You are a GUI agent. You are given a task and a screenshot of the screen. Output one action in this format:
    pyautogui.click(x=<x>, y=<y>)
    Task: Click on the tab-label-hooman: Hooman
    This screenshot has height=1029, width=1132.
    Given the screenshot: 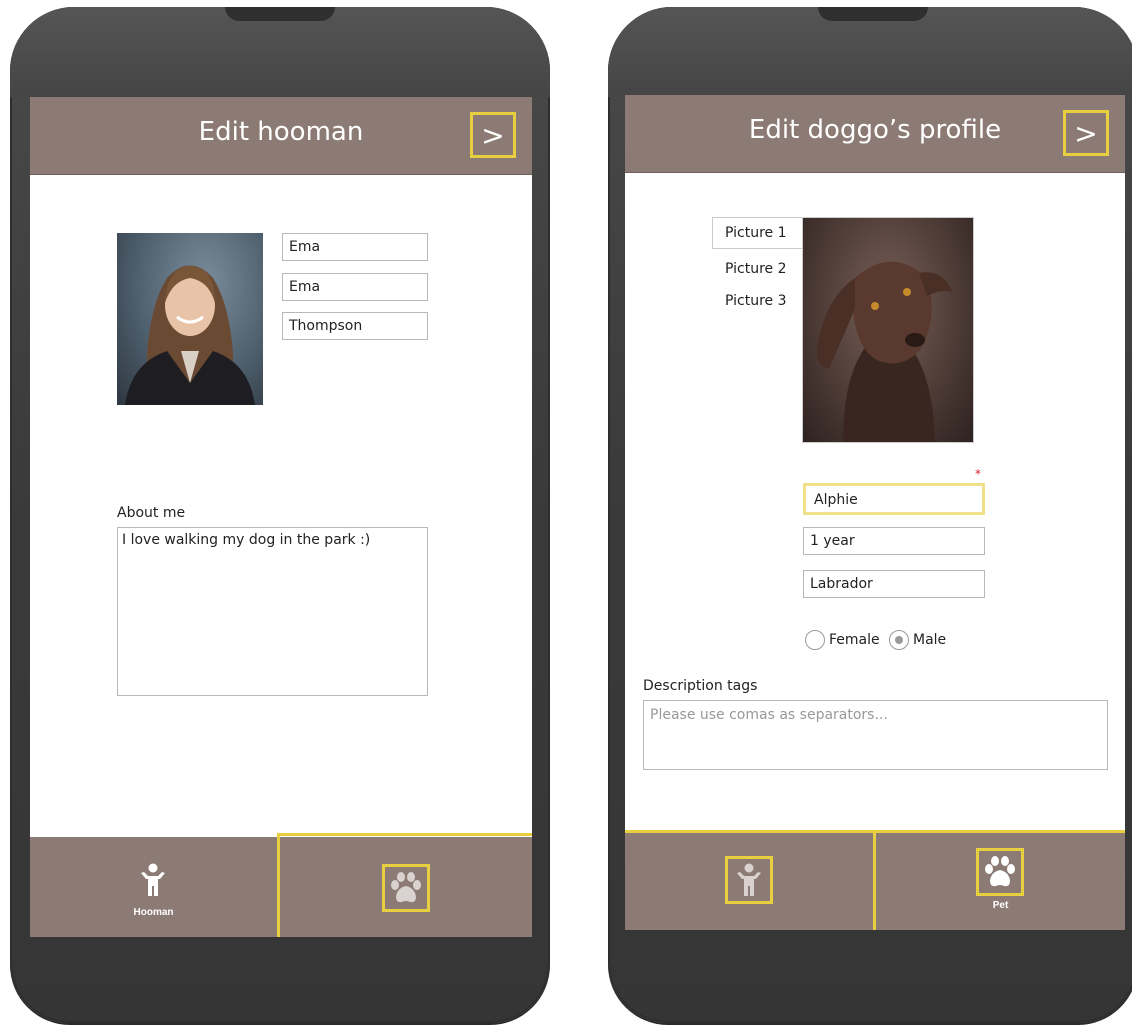 What is the action you would take?
    pyautogui.click(x=153, y=912)
    